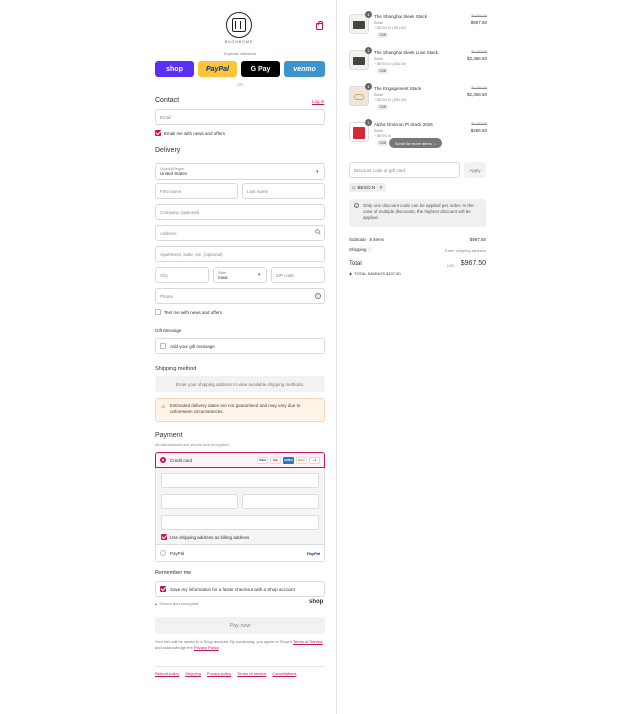  What do you see at coordinates (318, 101) in the screenshot?
I see `login-link: Log in` at bounding box center [318, 101].